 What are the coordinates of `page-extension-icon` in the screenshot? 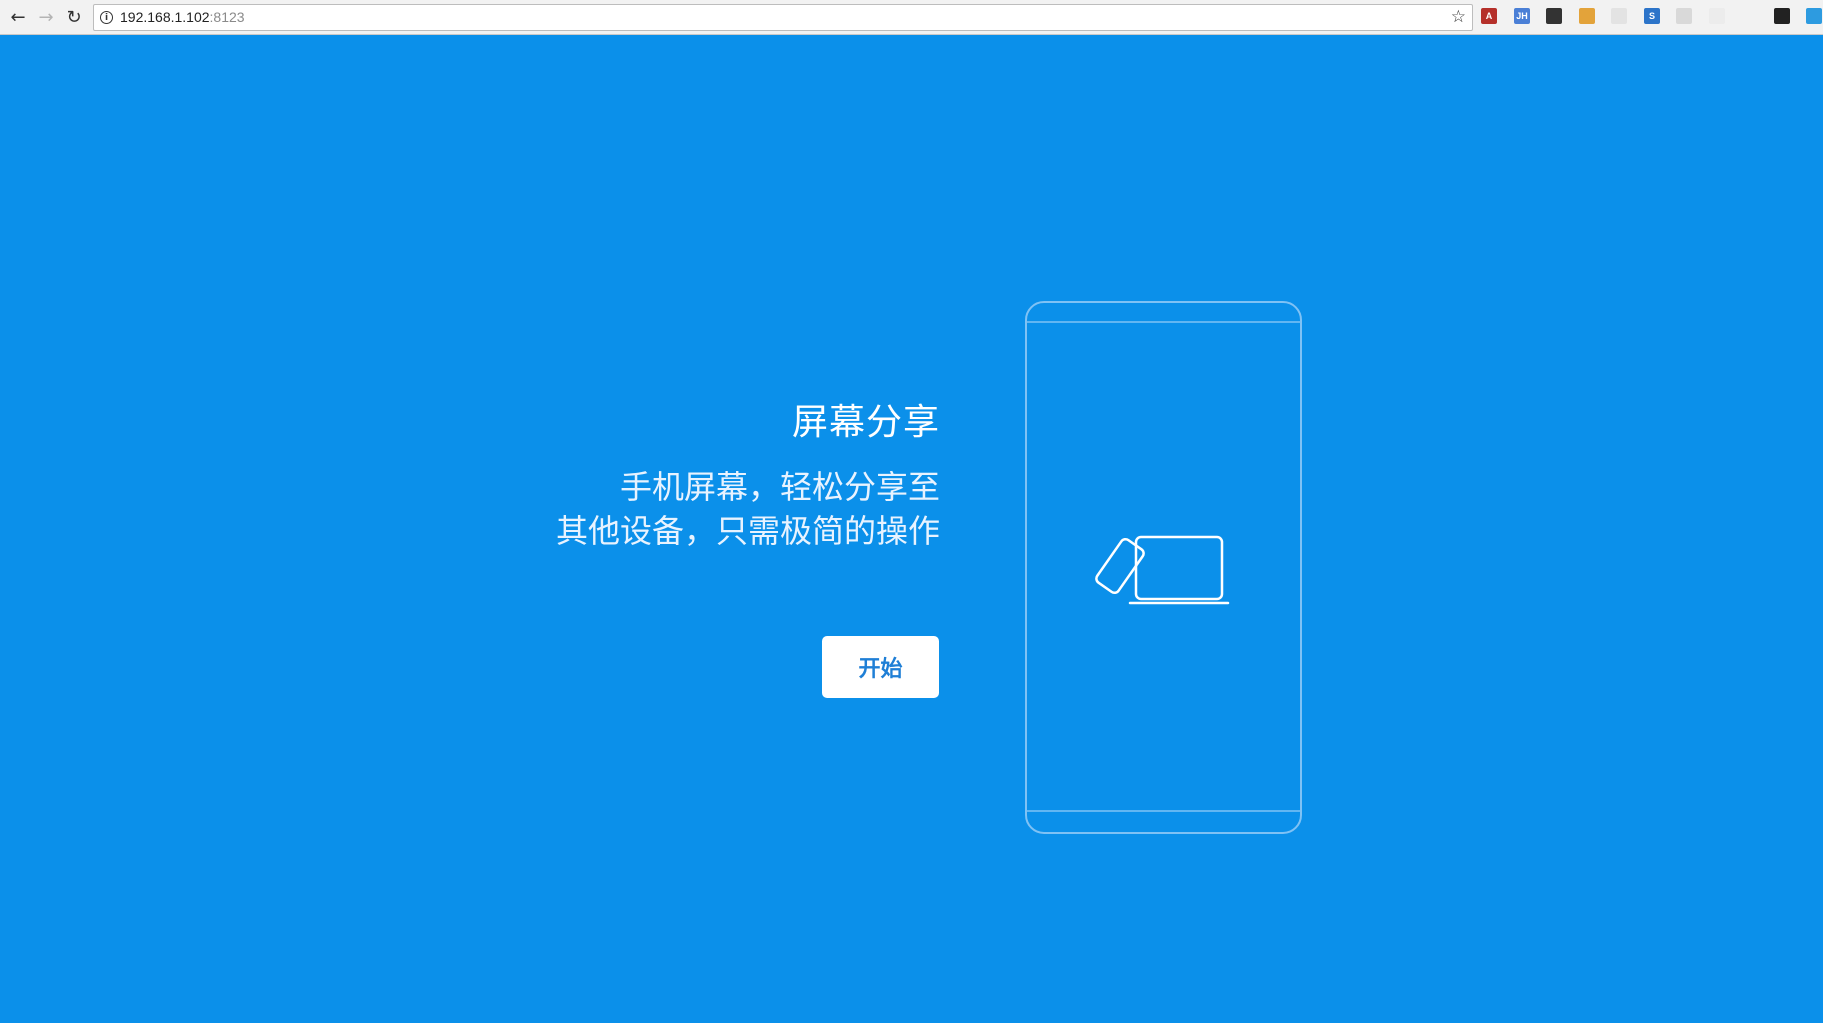 It's located at (1814, 16).